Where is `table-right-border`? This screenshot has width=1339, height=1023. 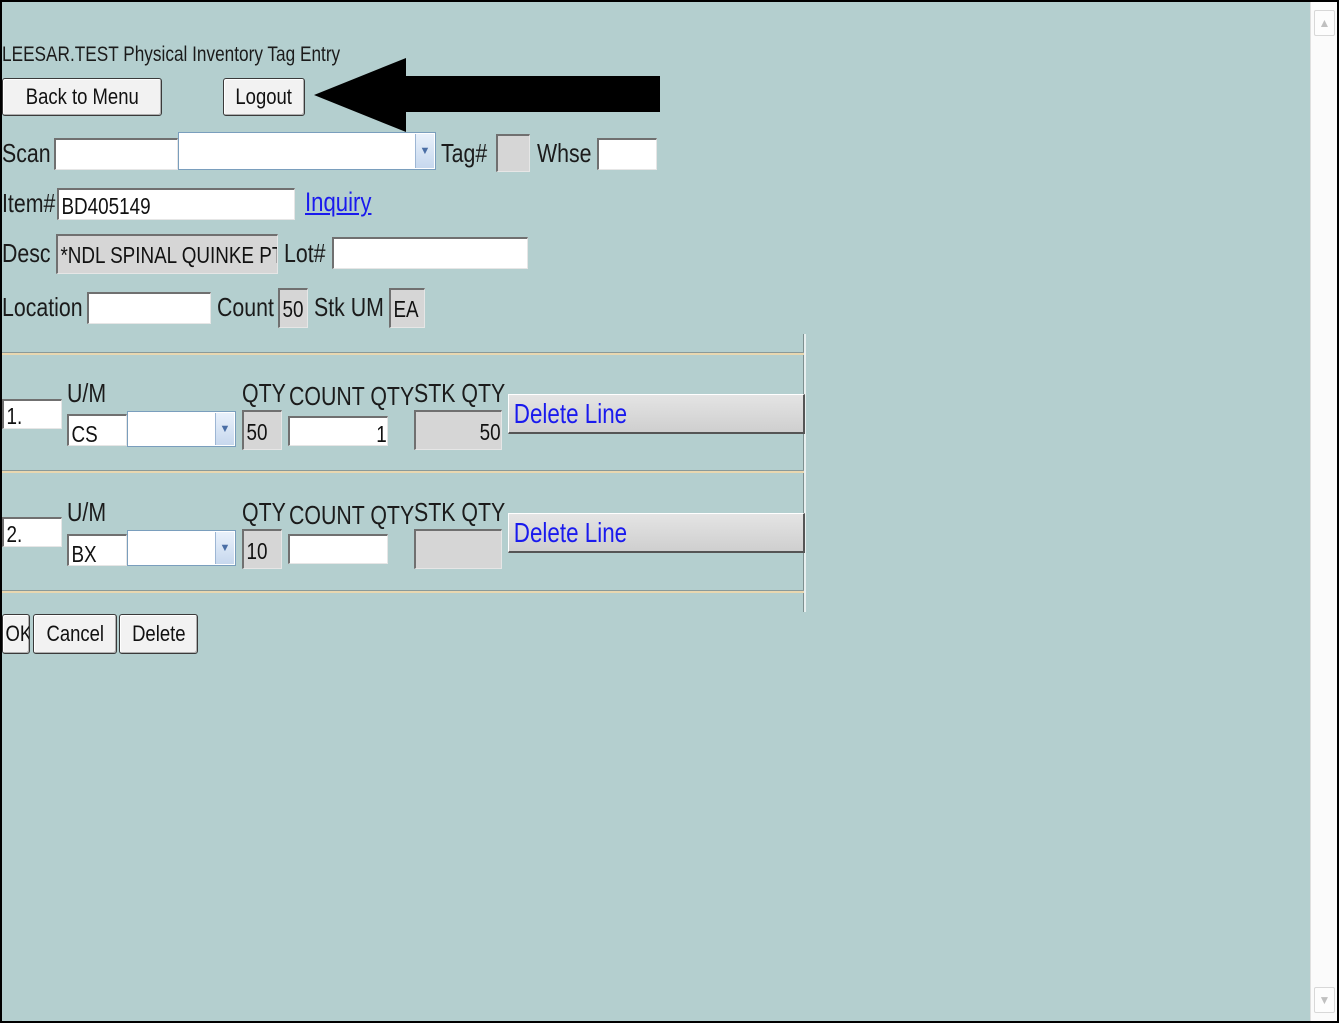 table-right-border is located at coordinates (804, 473).